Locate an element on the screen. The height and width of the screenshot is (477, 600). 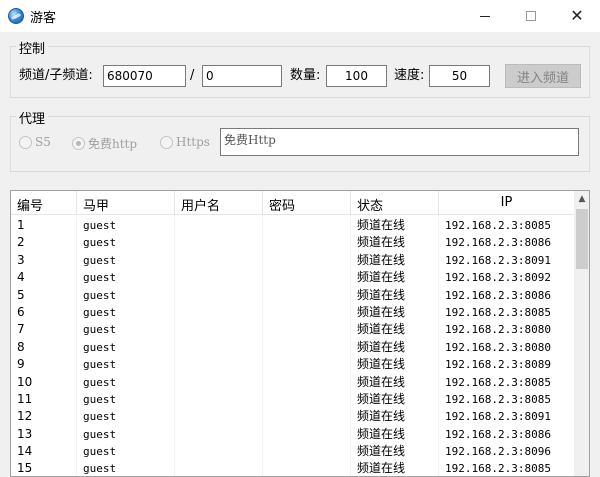
subchannel-input is located at coordinates (242, 76).